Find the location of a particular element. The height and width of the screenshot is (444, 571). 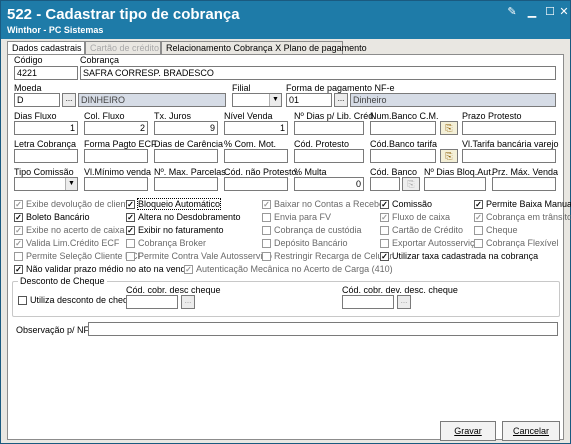

option-checkbox: Restringir Recarga de Celular is located at coordinates (327, 256).